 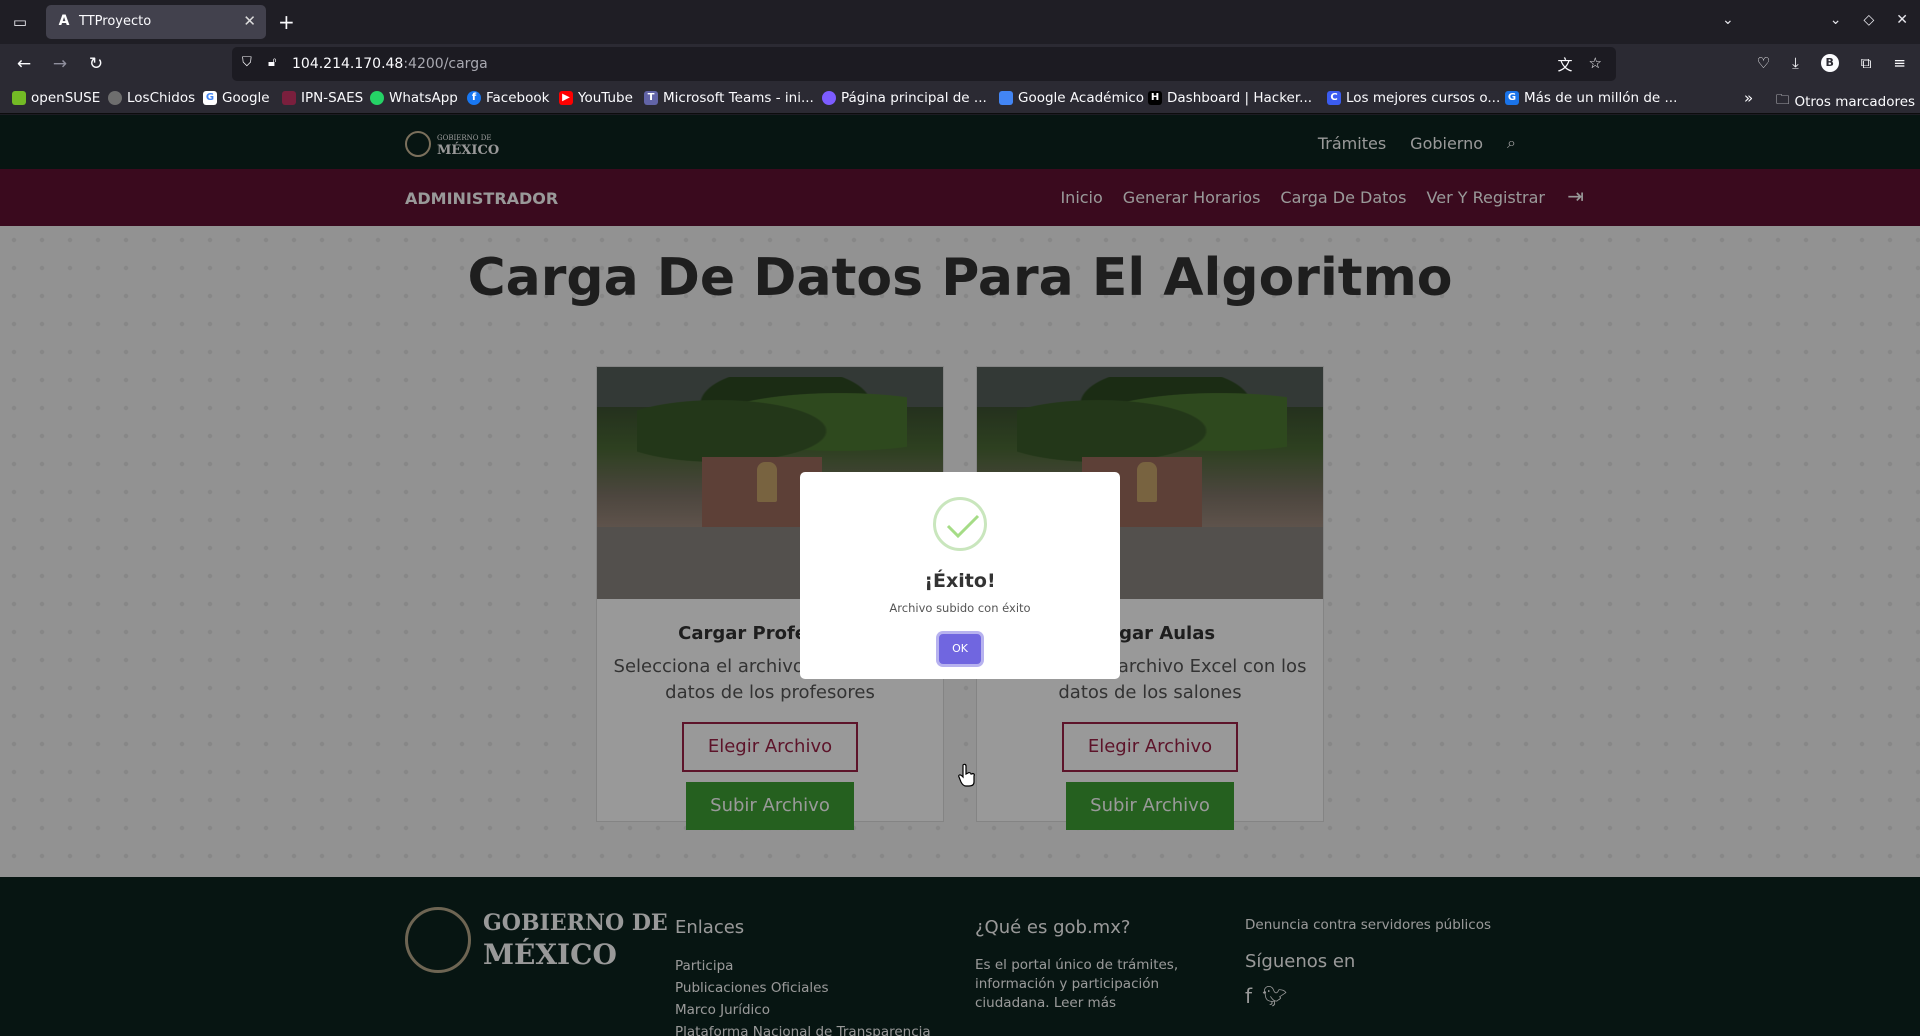 What do you see at coordinates (1763, 63) in the screenshot?
I see `pocket-icon: ♡` at bounding box center [1763, 63].